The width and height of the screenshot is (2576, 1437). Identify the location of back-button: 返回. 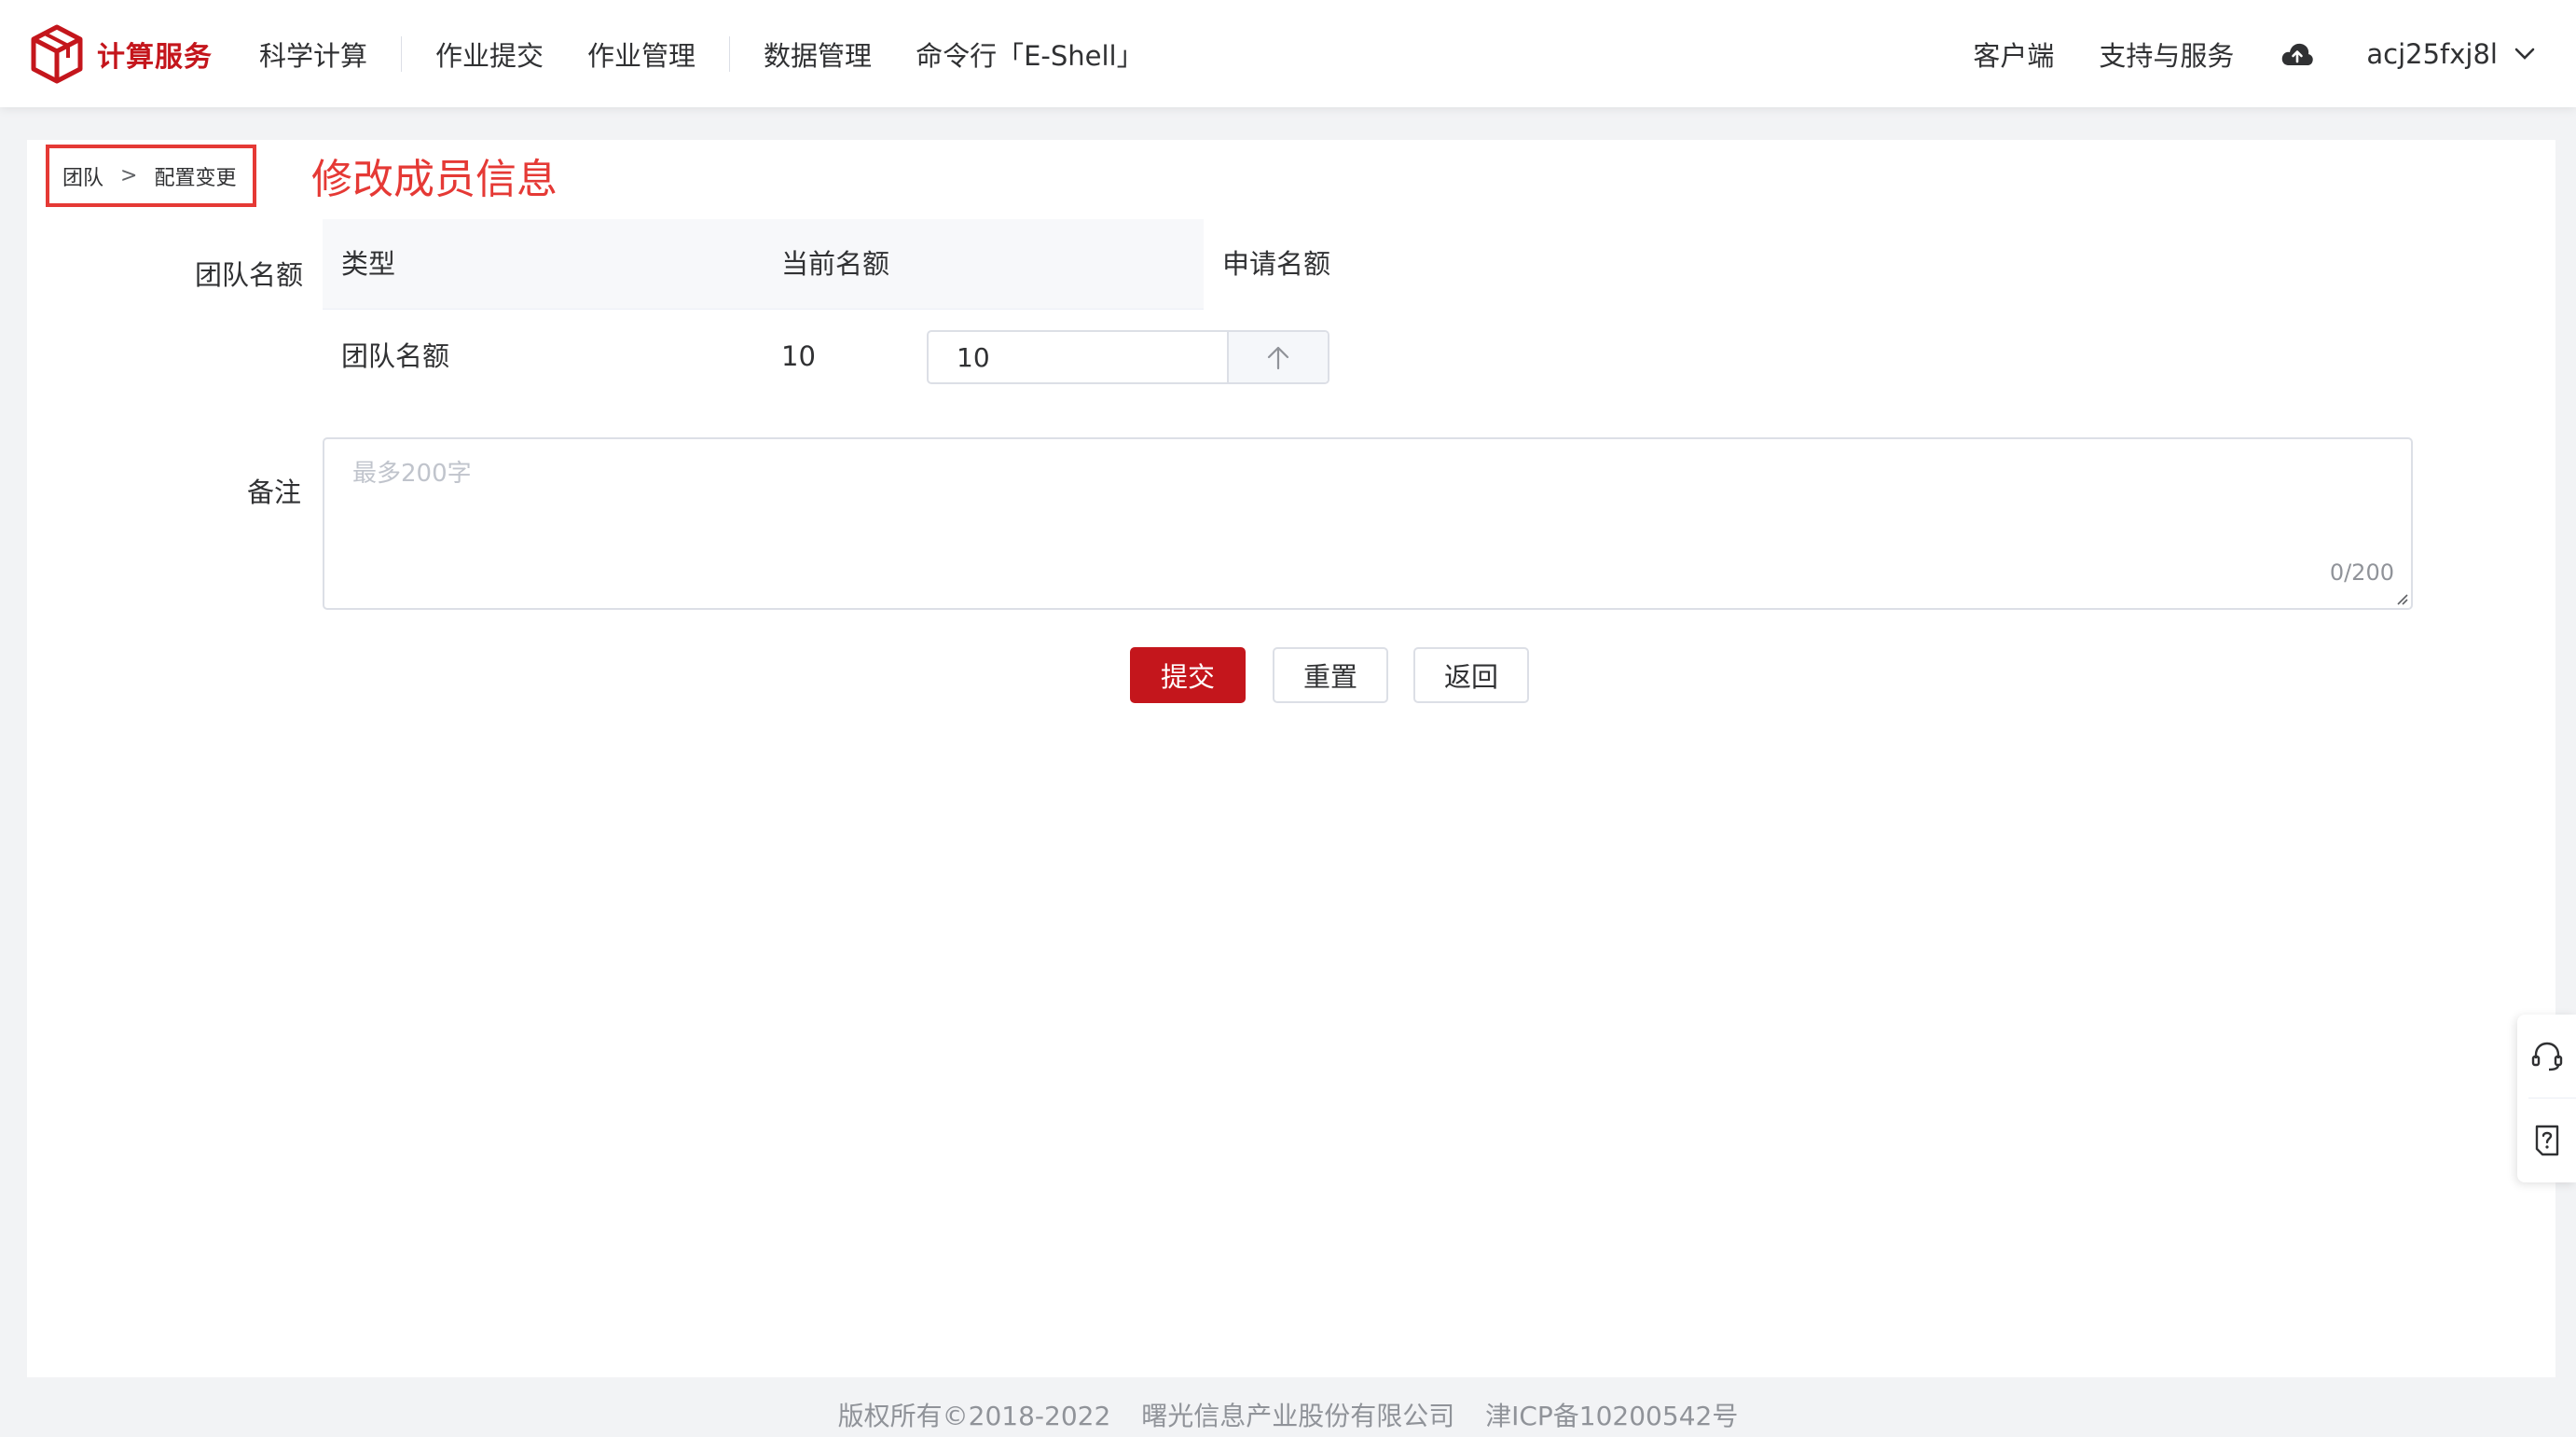
(1471, 675).